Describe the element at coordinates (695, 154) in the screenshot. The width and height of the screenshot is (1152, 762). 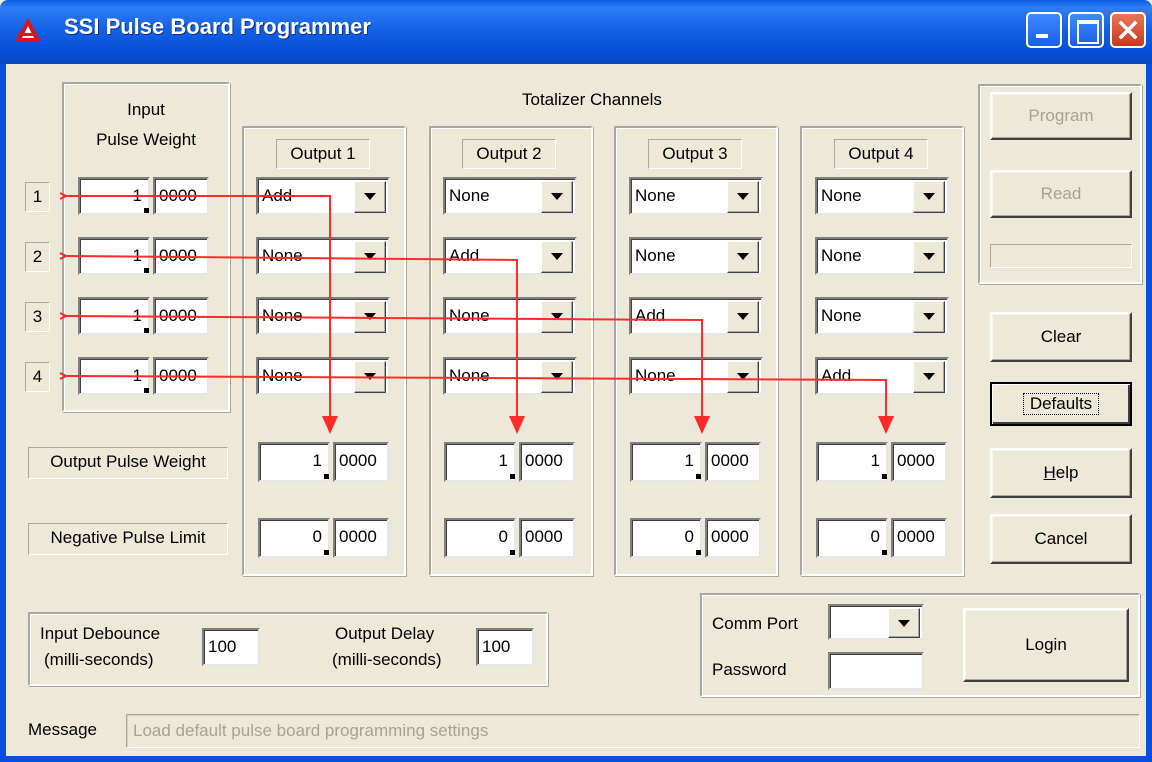
I see `output-3-label: Output 3` at that location.